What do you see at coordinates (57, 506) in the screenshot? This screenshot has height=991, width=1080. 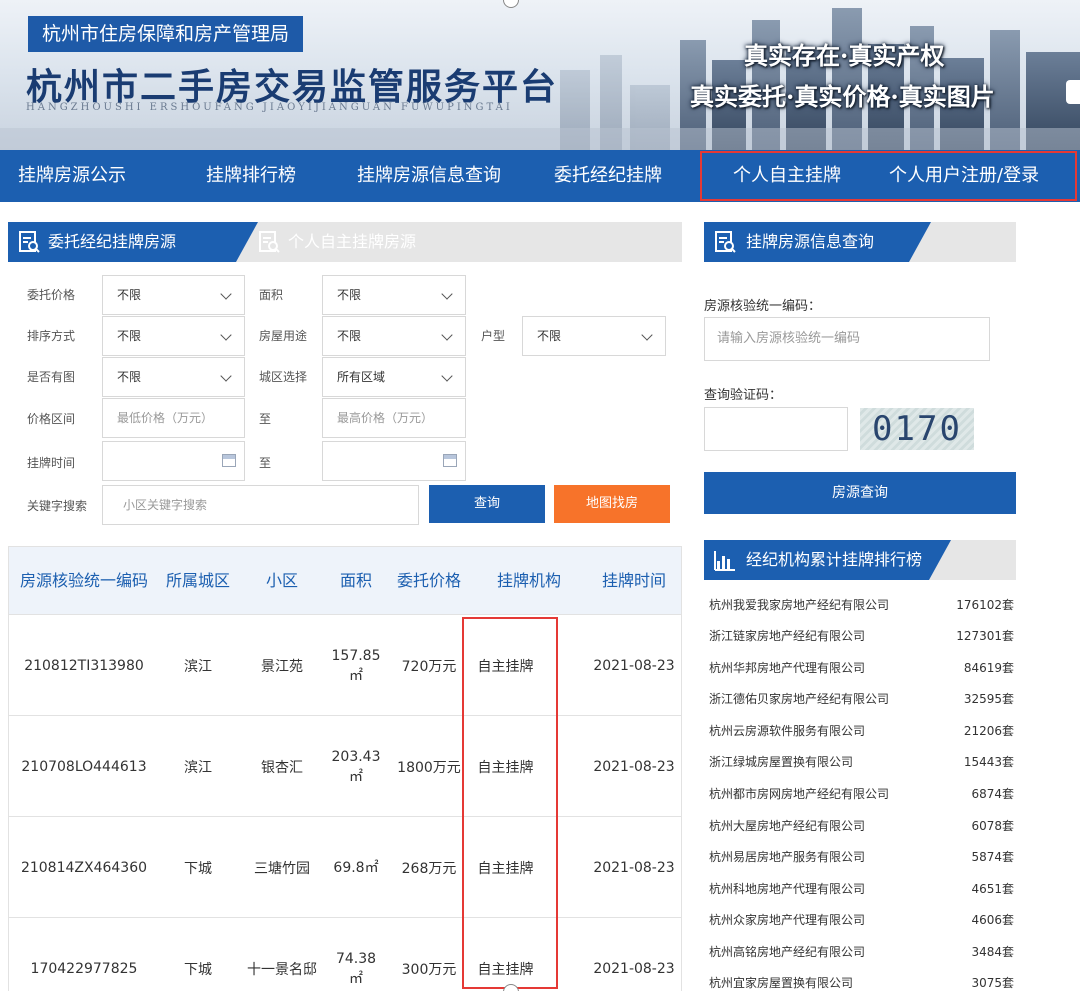 I see `keyword-search-label: 关键字搜索` at bounding box center [57, 506].